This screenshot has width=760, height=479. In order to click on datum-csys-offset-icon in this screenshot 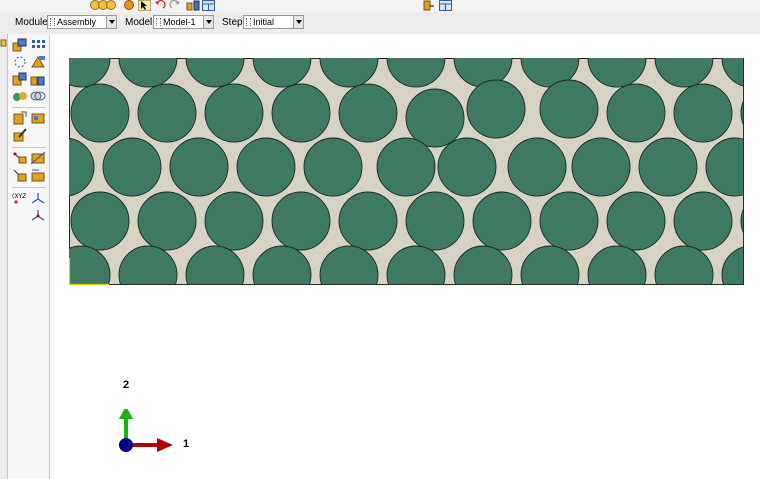, I will do `click(38, 215)`.